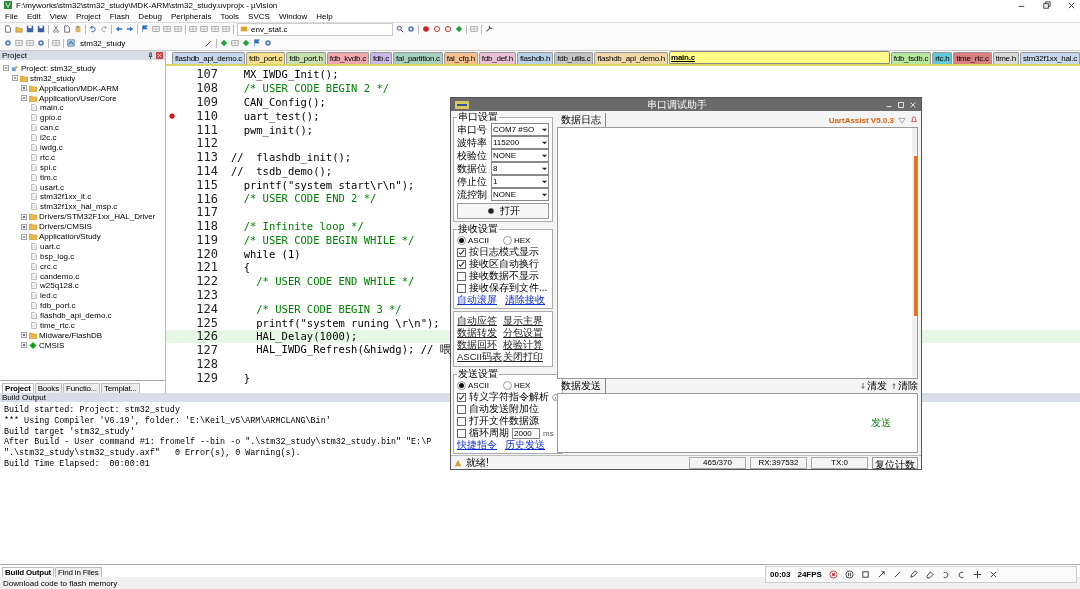  I want to click on file-tab: fdb_tsdb.c, so click(911, 58).